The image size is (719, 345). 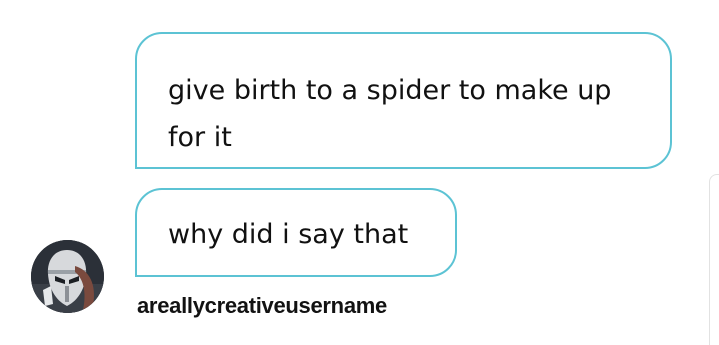 I want to click on message-text: give birth to a spider to make up for it, so click(x=390, y=114).